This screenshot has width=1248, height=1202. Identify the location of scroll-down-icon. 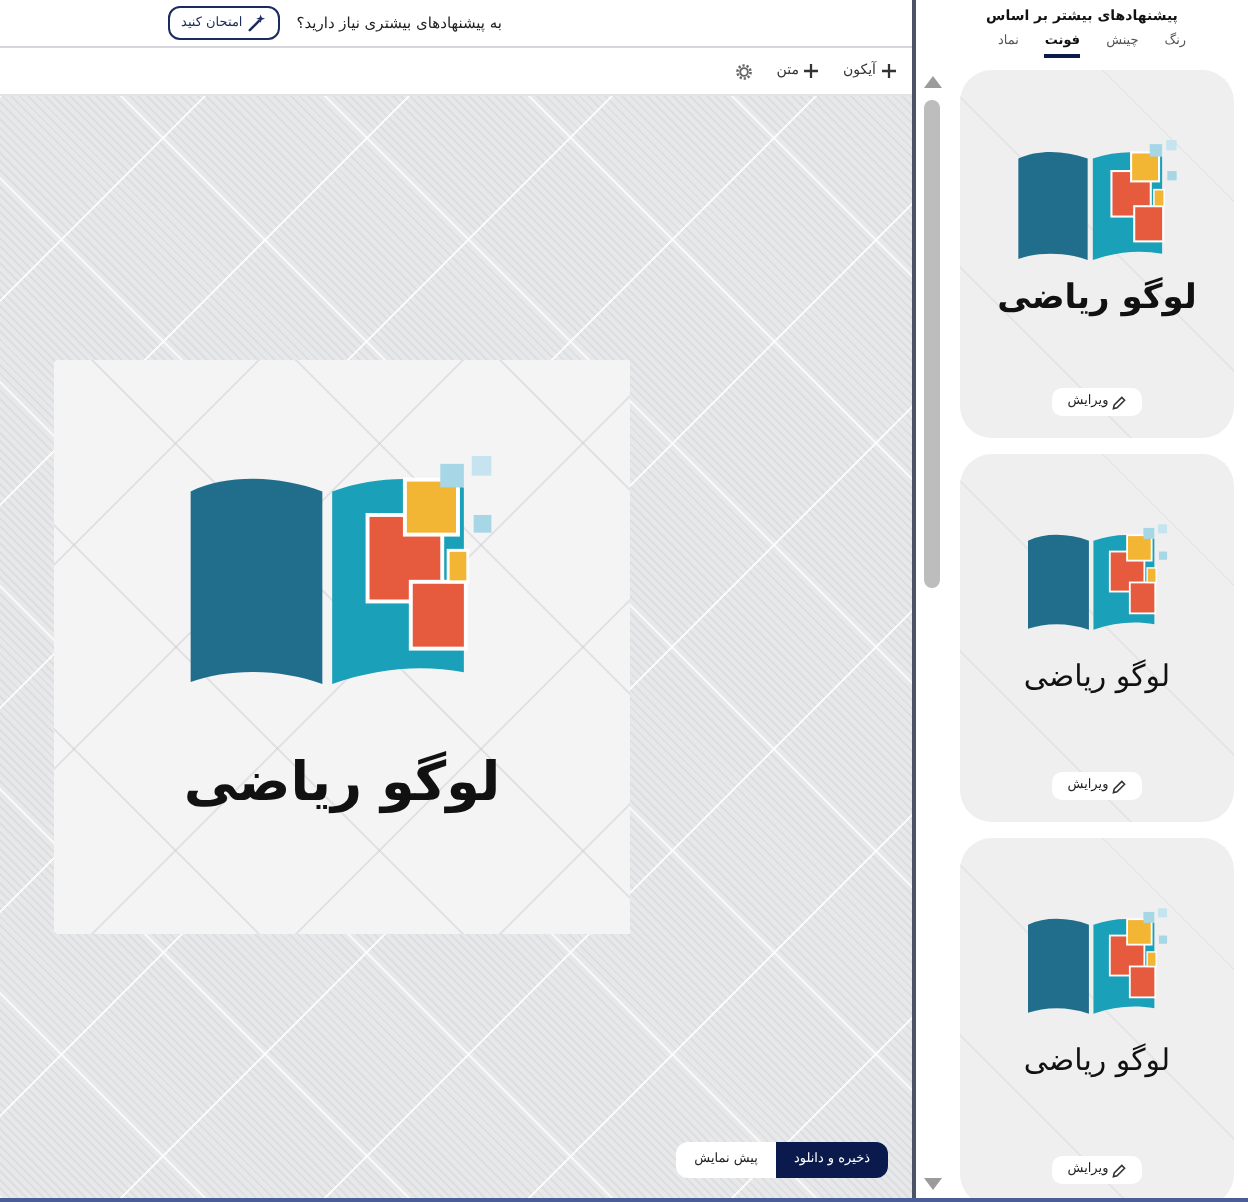
(932, 1184).